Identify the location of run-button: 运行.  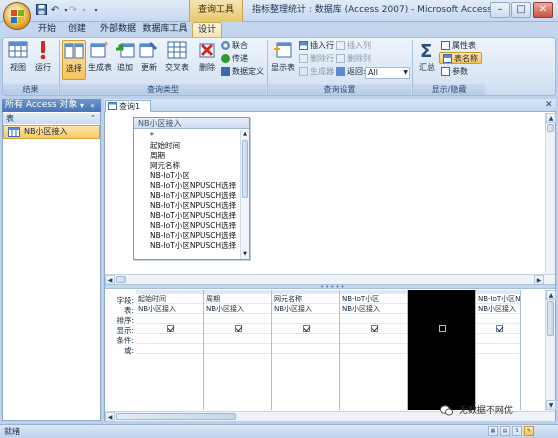
(43, 60).